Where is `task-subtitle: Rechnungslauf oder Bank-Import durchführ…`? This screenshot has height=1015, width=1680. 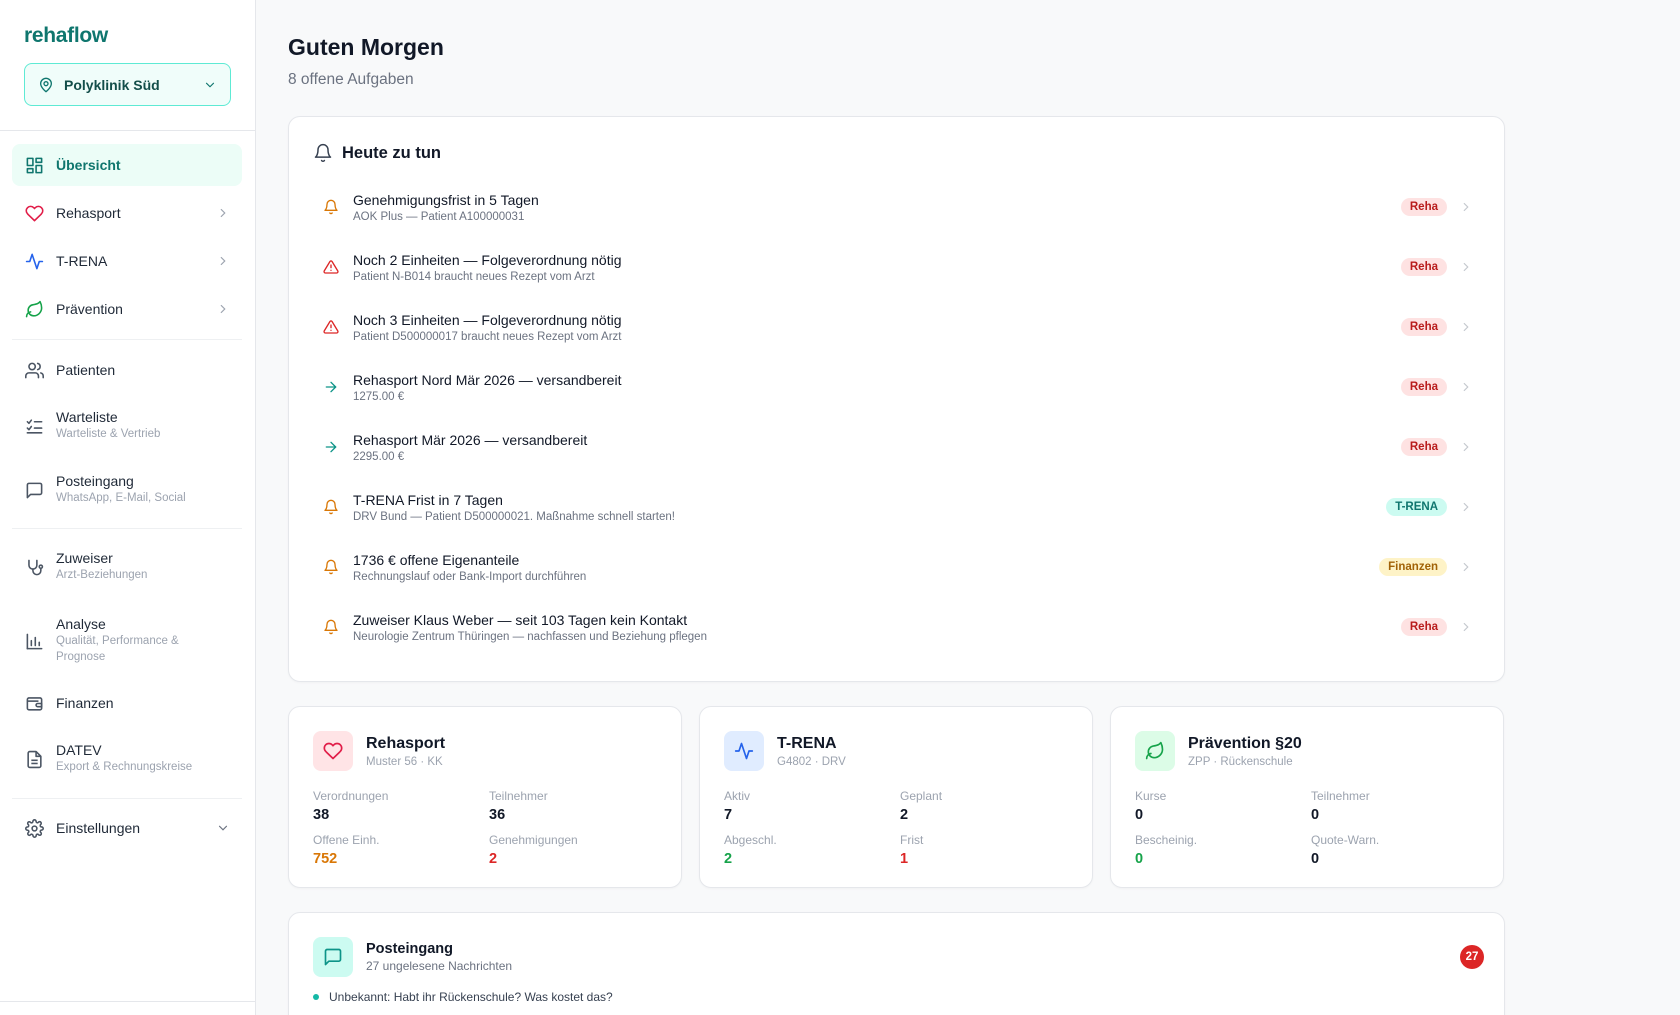
task-subtitle: Rechnungslauf oder Bank-Import durchführ… is located at coordinates (470, 576).